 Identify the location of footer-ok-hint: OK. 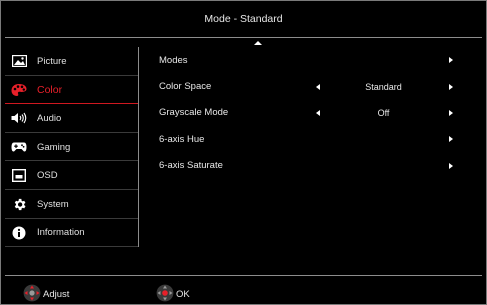
(173, 294).